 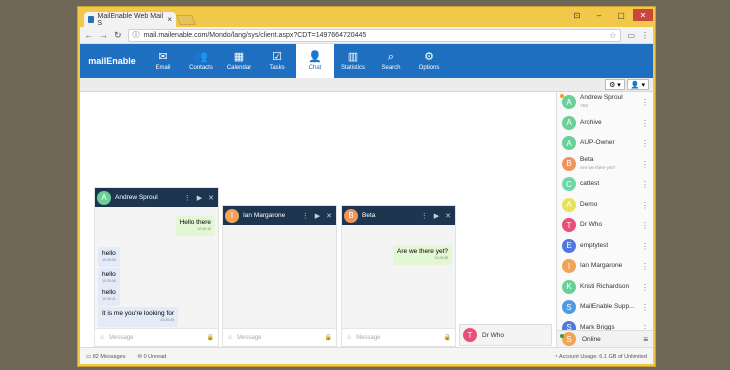 I want to click on window-controls: ⊡ – ▢ ✕, so click(x=610, y=15).